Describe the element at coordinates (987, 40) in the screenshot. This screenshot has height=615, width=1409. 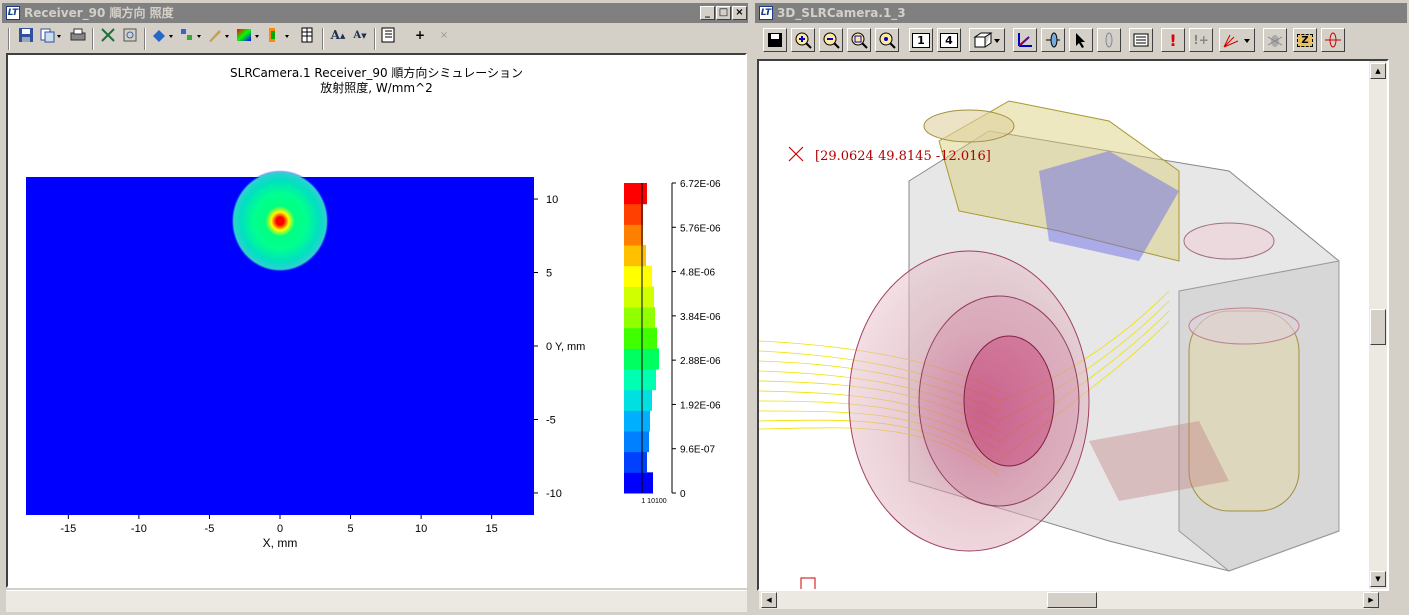
I see `view-cube-icon` at that location.